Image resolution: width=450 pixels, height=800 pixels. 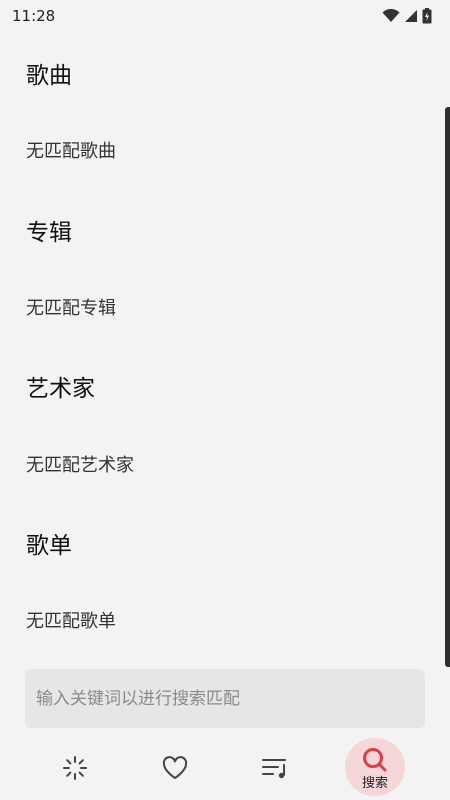 What do you see at coordinates (230, 698) in the screenshot?
I see `search-input` at bounding box center [230, 698].